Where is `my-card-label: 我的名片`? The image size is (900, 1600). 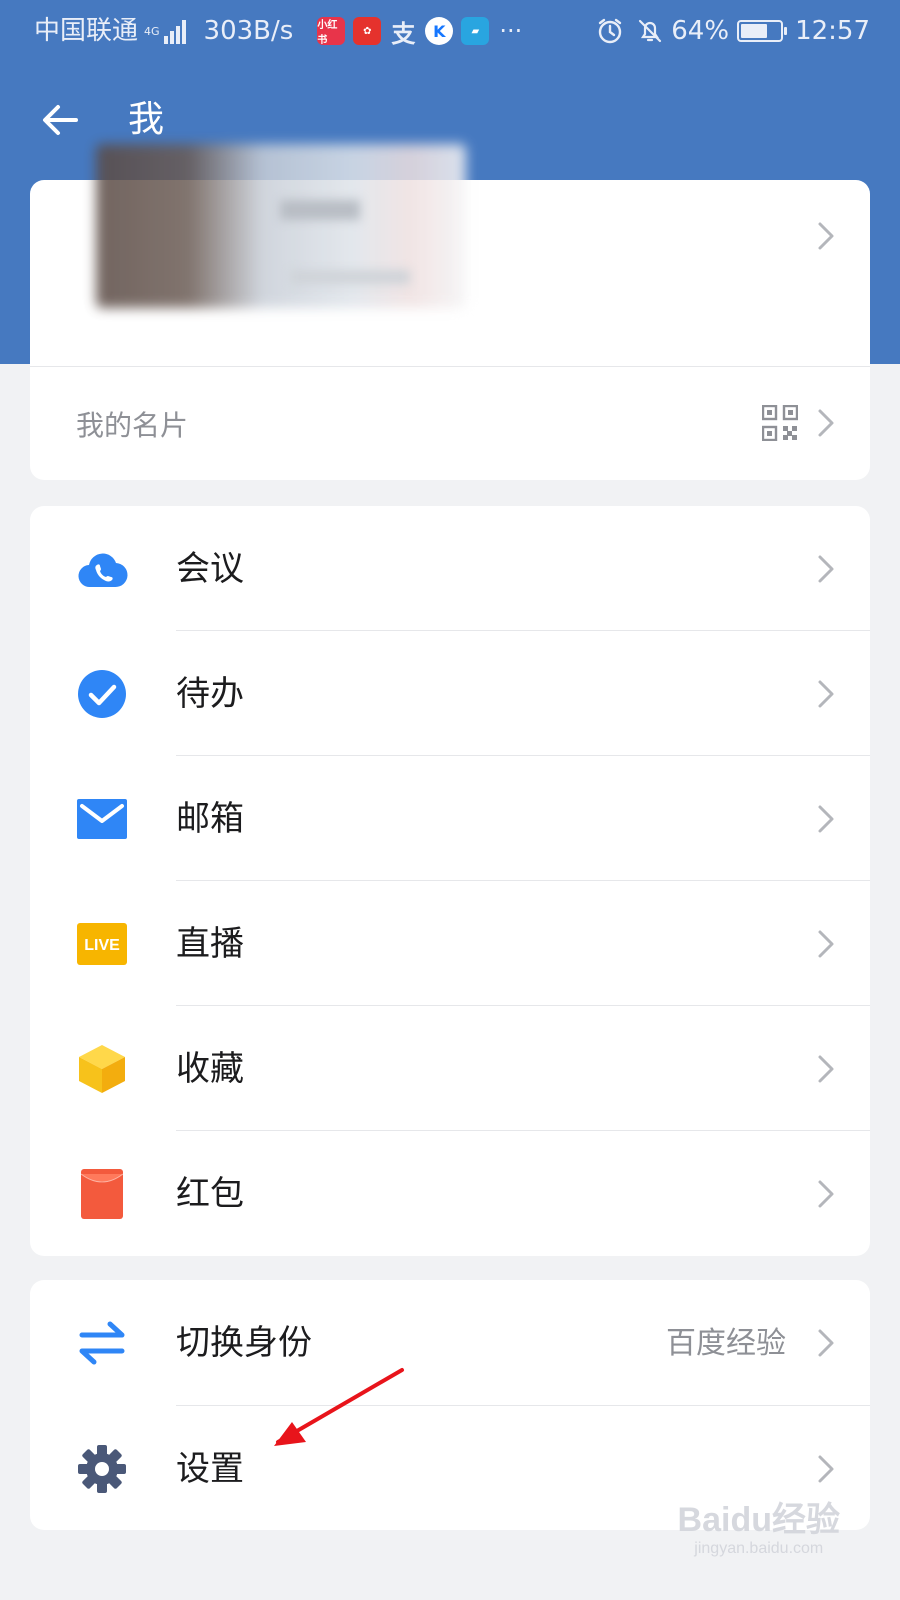
my-card-label: 我的名片 is located at coordinates (132, 425).